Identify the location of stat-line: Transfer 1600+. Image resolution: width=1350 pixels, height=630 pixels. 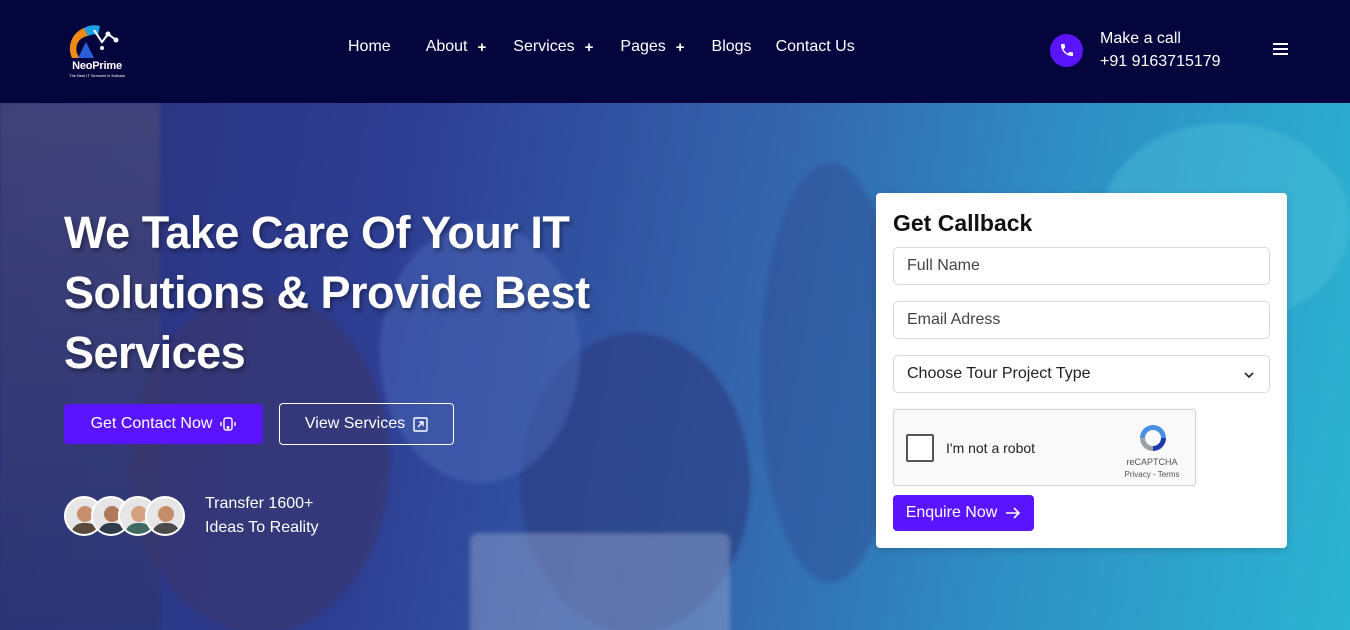
(259, 503).